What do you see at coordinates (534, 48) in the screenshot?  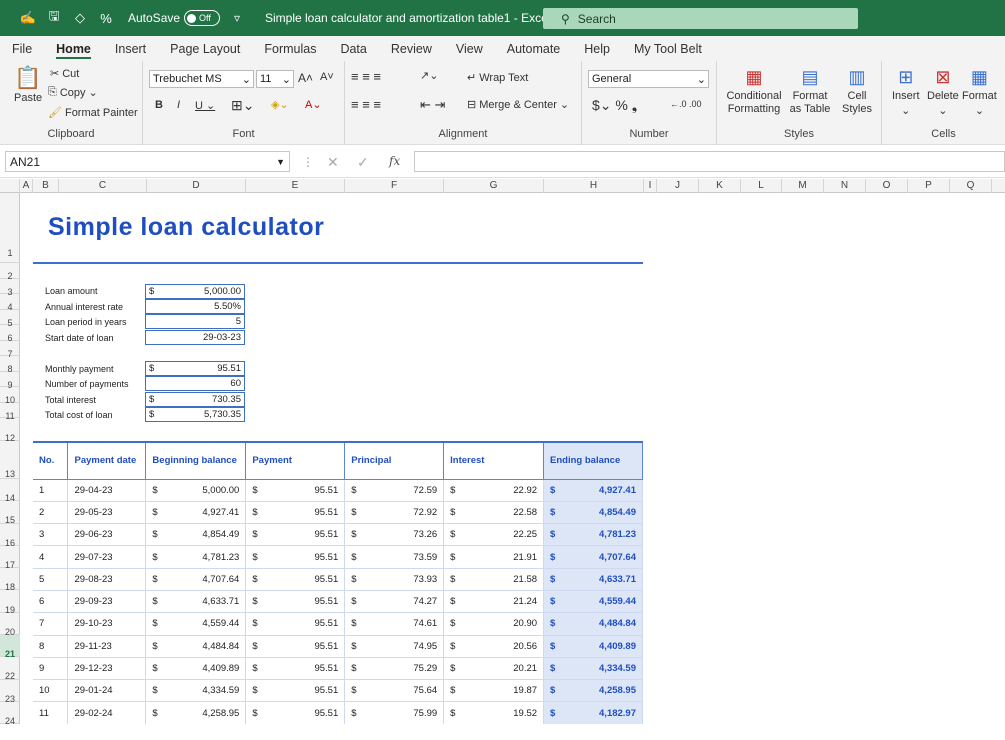 I see `tab-automate: Automate` at bounding box center [534, 48].